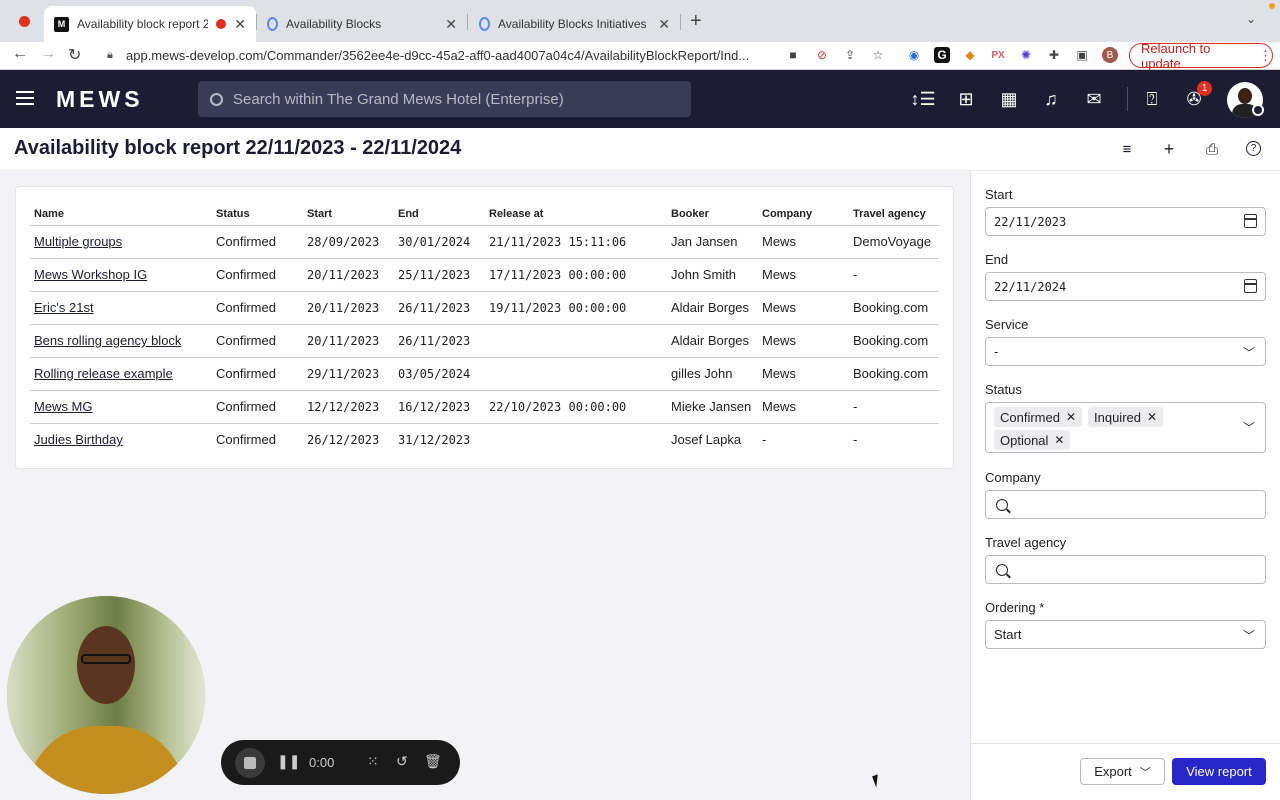  What do you see at coordinates (439, 341) in the screenshot?
I see `end-cell: 26/11/2023` at bounding box center [439, 341].